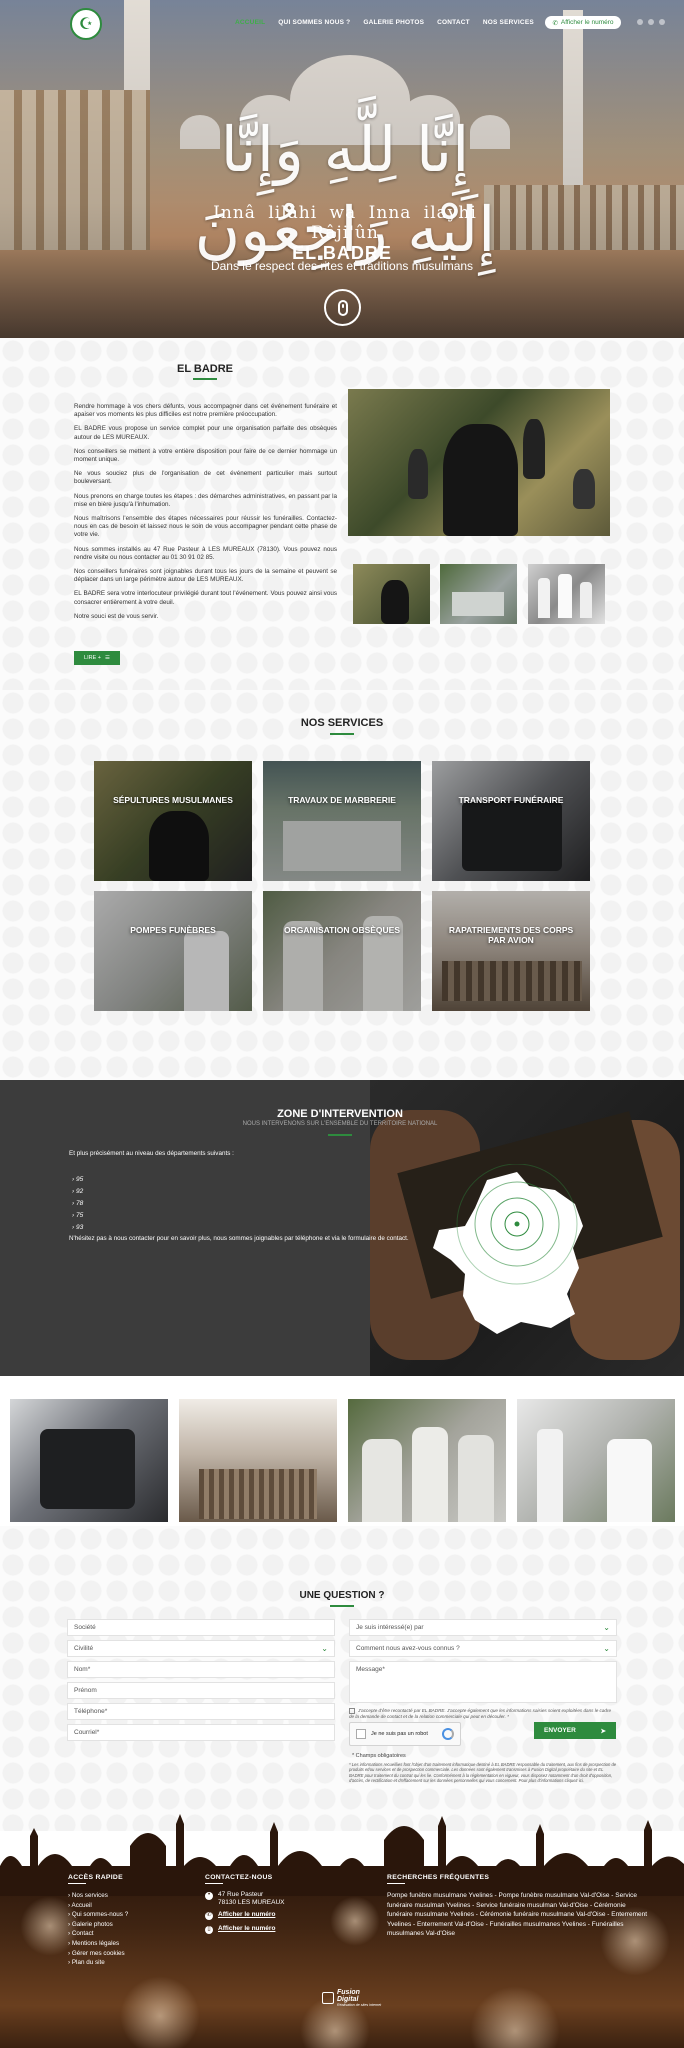 This screenshot has width=684, height=2048. I want to click on footer-link: Contact, so click(98, 1934).